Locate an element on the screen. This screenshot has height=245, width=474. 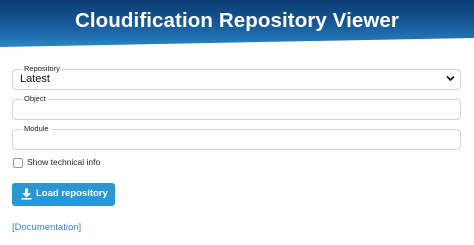
repository-label: Repository is located at coordinates (42, 68).